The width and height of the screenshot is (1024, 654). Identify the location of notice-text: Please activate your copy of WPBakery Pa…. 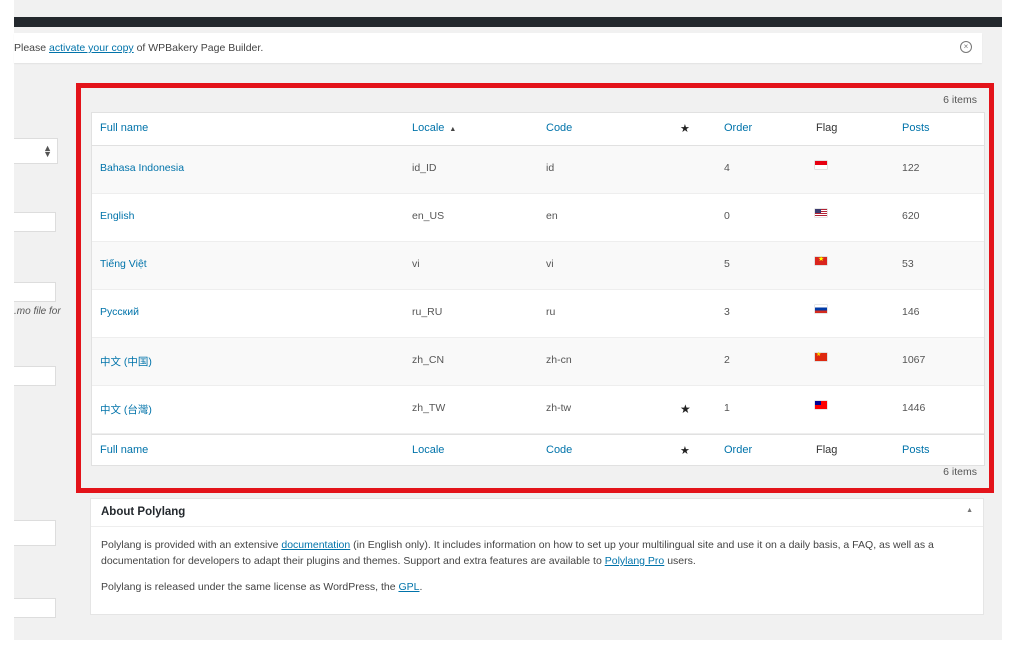
(138, 48).